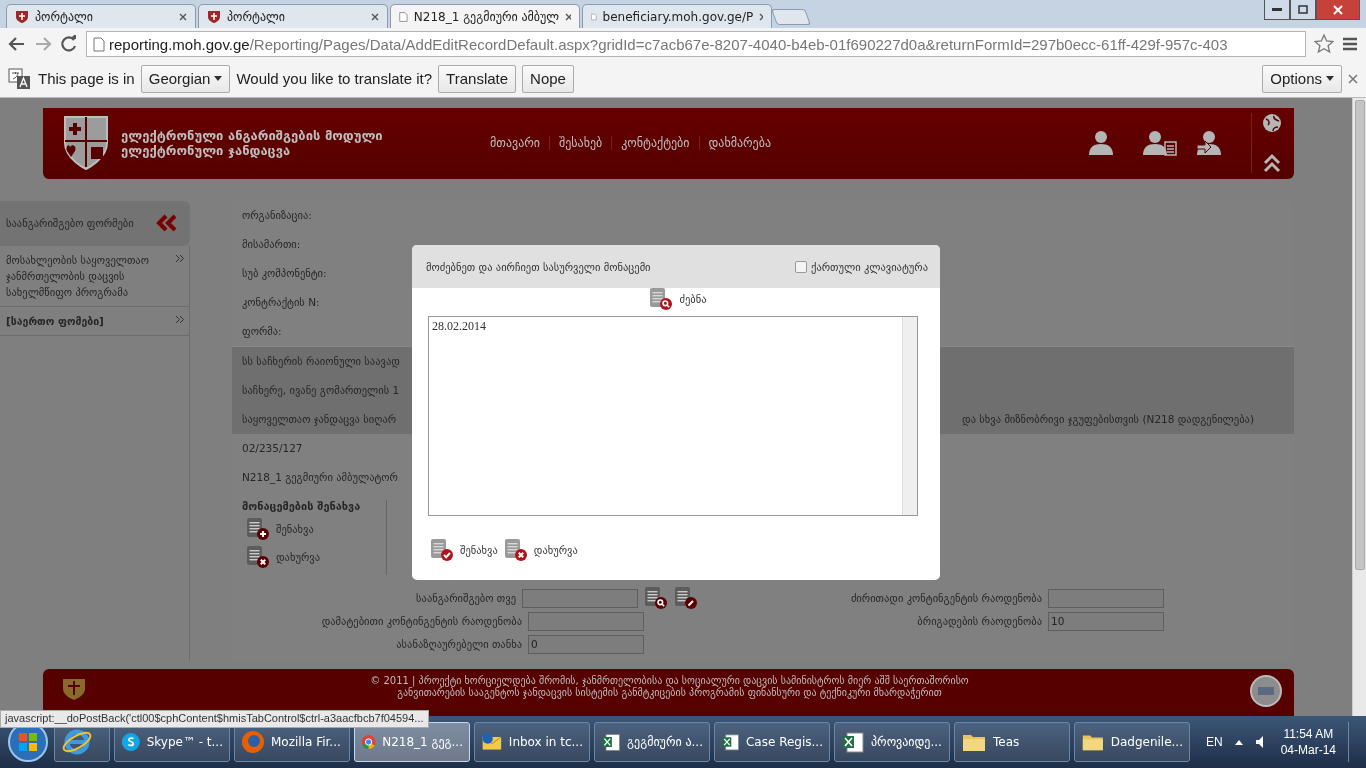 This screenshot has height=768, width=1366. Describe the element at coordinates (669, 692) in the screenshot. I see `footer-text: განვითარების სააგენტოს ჯანდაცვის სისტემის განმტკიცების პროგრამის ფინანსური და ტექნიკური მხარდაჭერით` at that location.